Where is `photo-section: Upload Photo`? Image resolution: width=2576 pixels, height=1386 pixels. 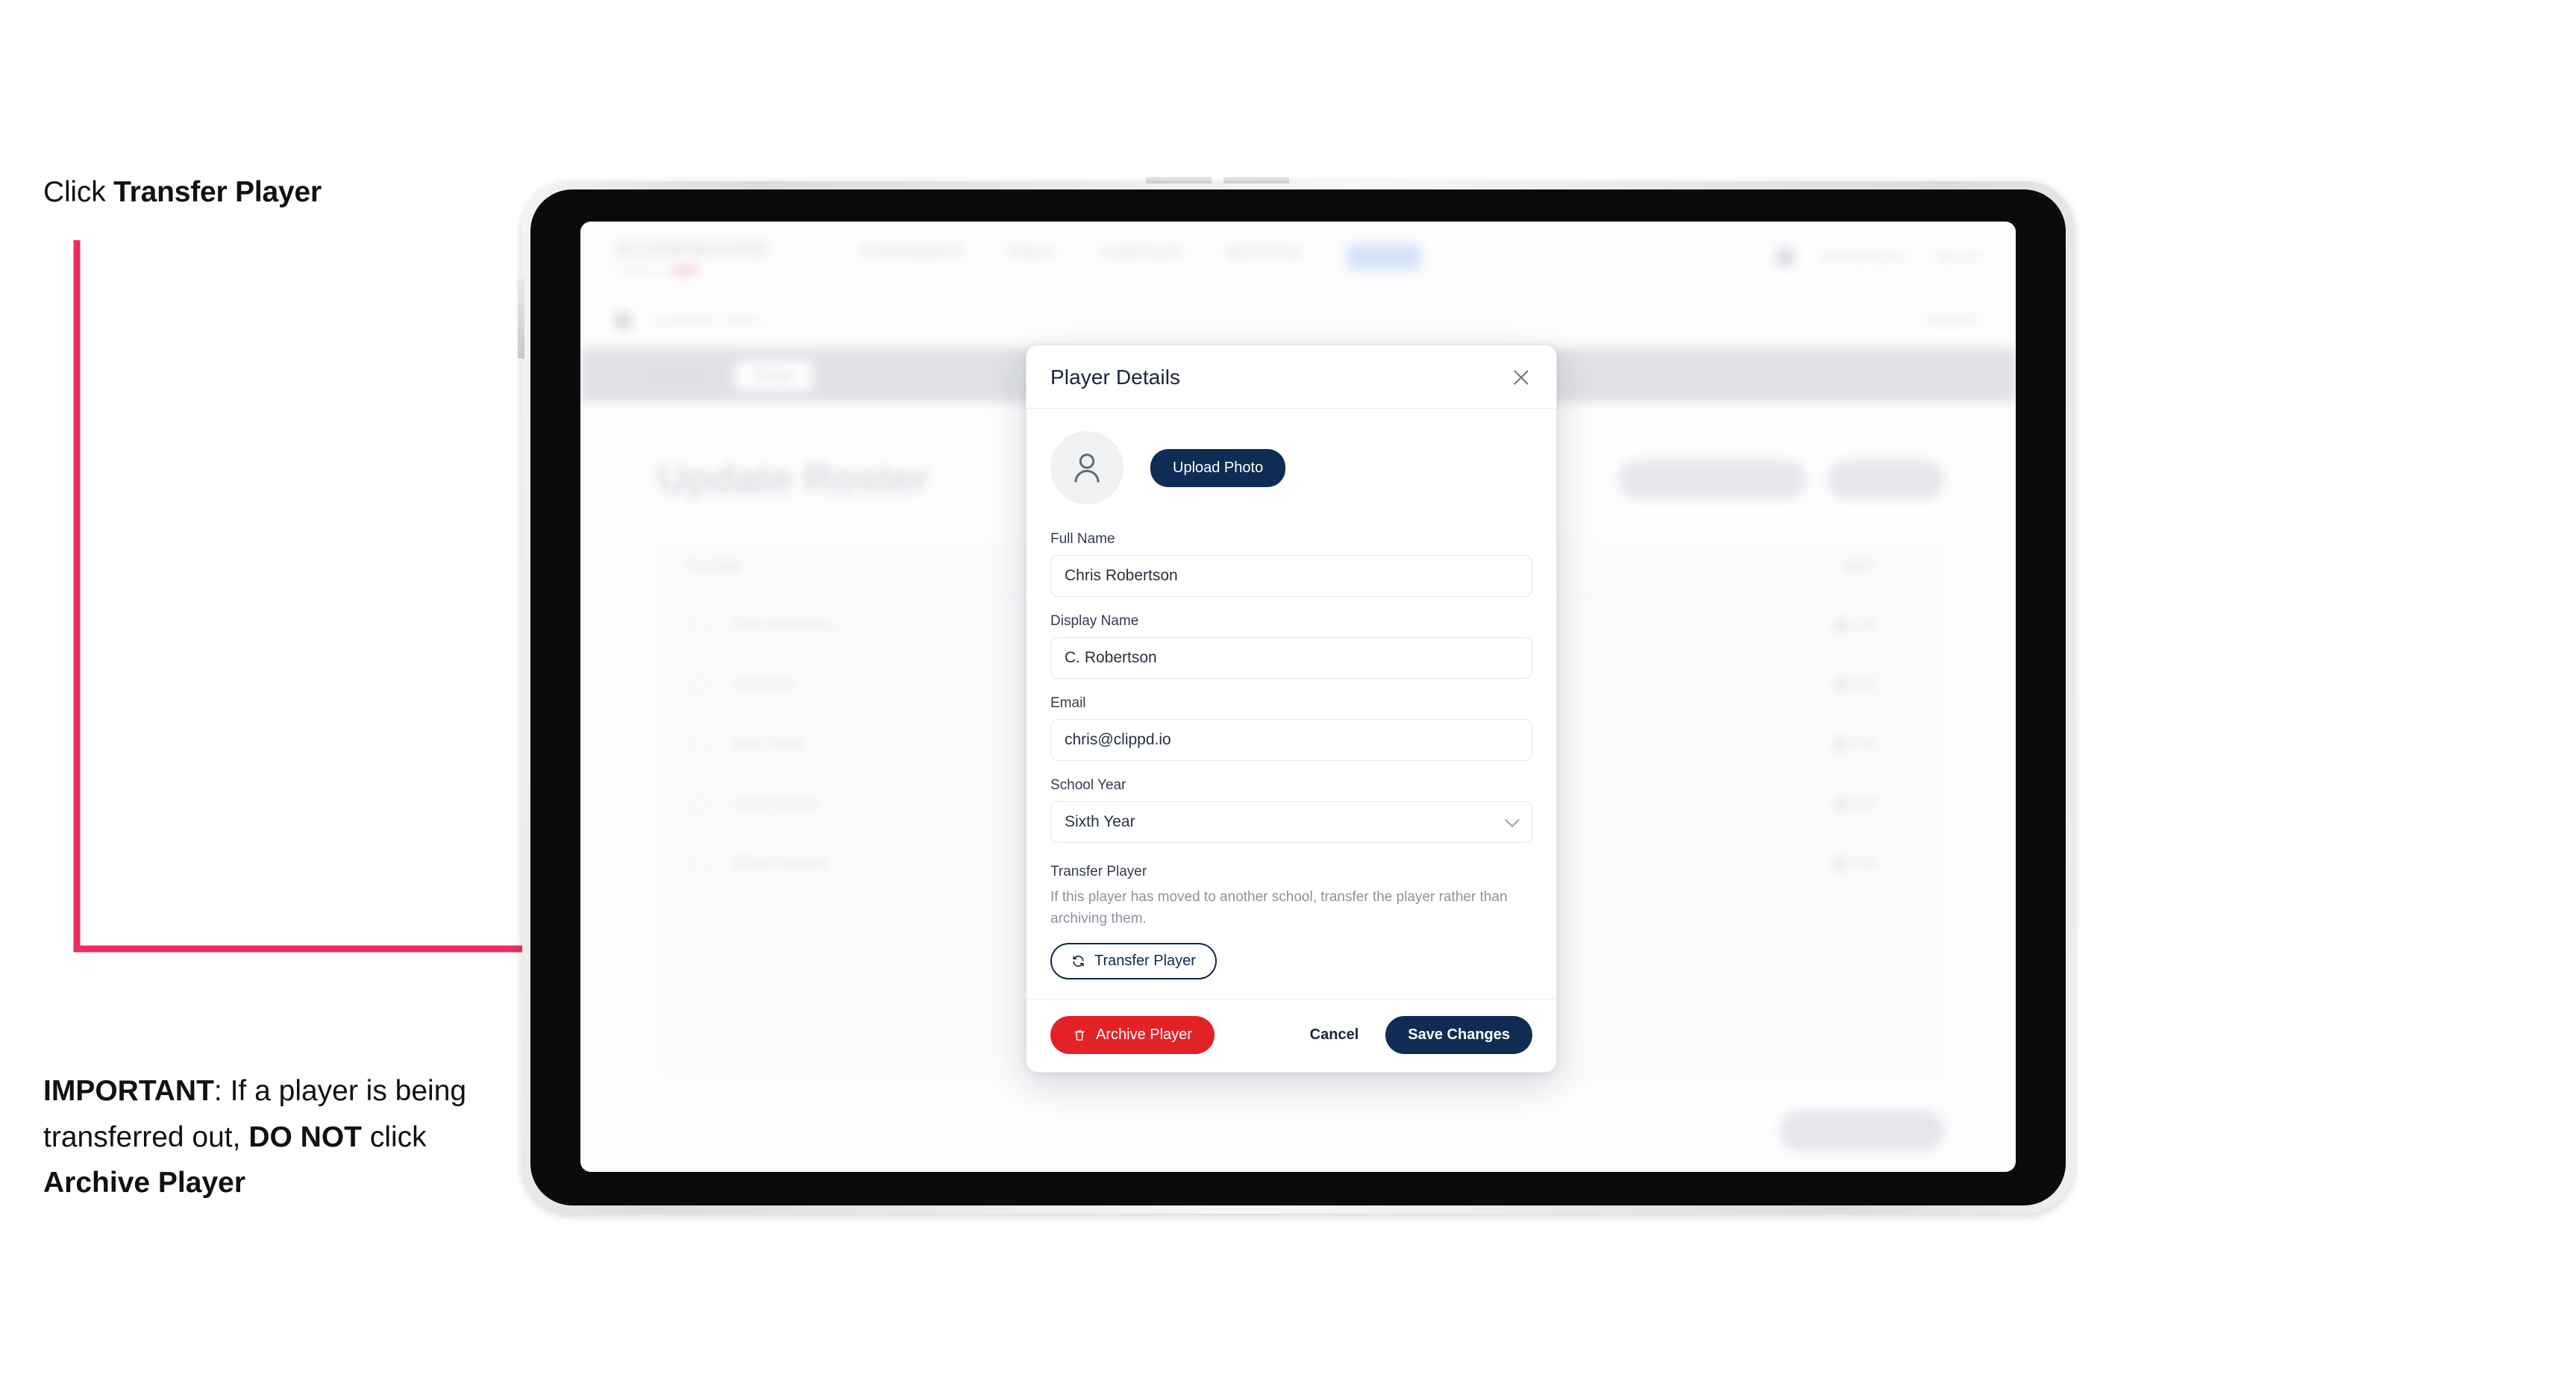
photo-section: Upload Photo is located at coordinates (1291, 467).